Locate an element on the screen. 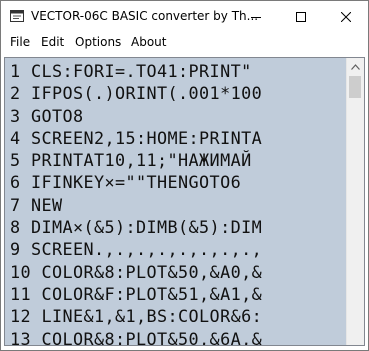 The height and width of the screenshot is (351, 369). menu-file: File is located at coordinates (20, 42).